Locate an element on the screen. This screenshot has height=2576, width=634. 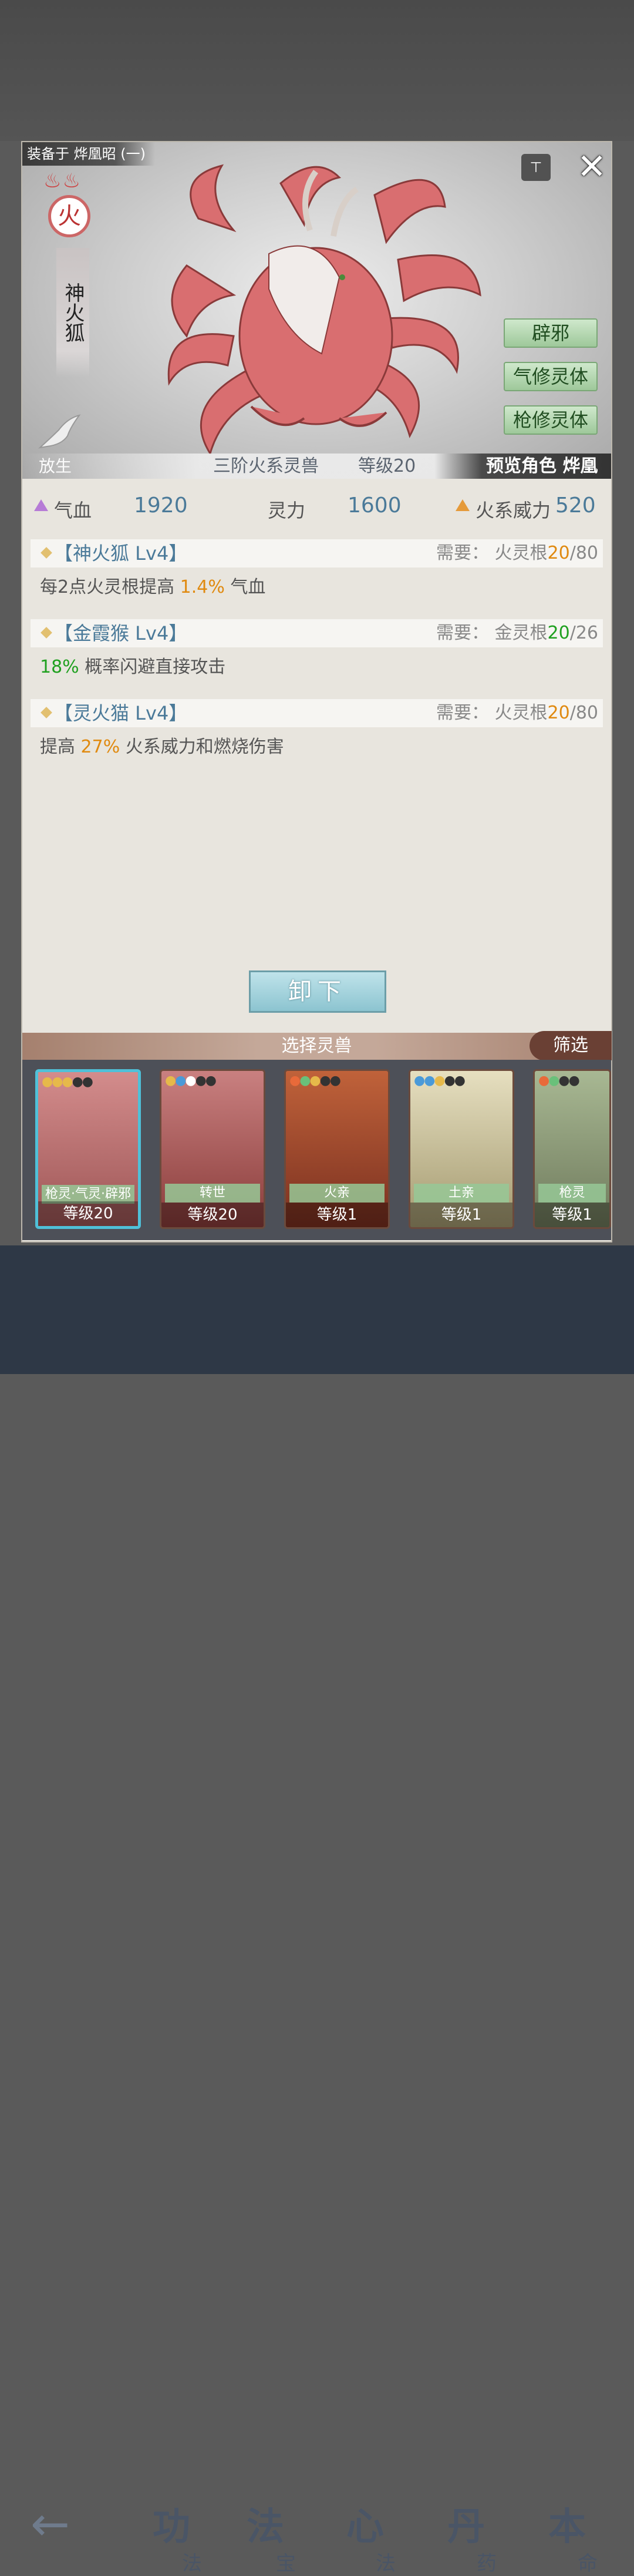
filter-button: 筛选 is located at coordinates (571, 1045).